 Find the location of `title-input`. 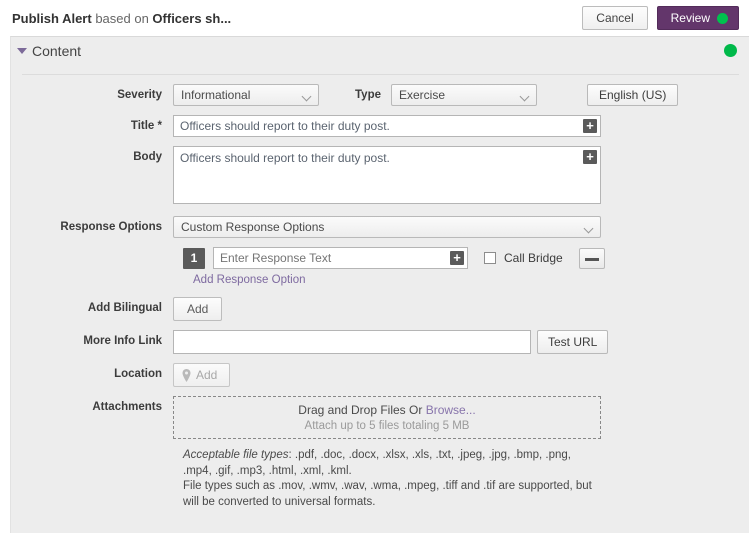

title-input is located at coordinates (387, 126).